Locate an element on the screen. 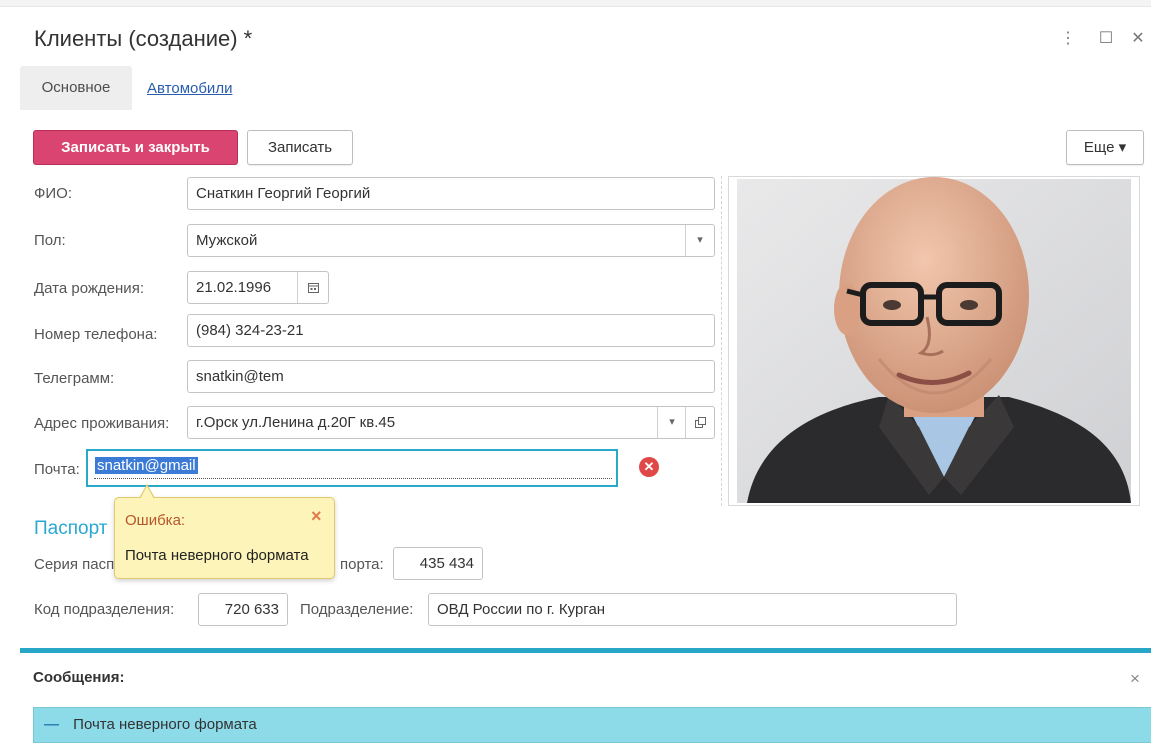 Image resolution: width=1151 pixels, height=750 pixels. passport-series-label: Серия пасп is located at coordinates (74, 564).